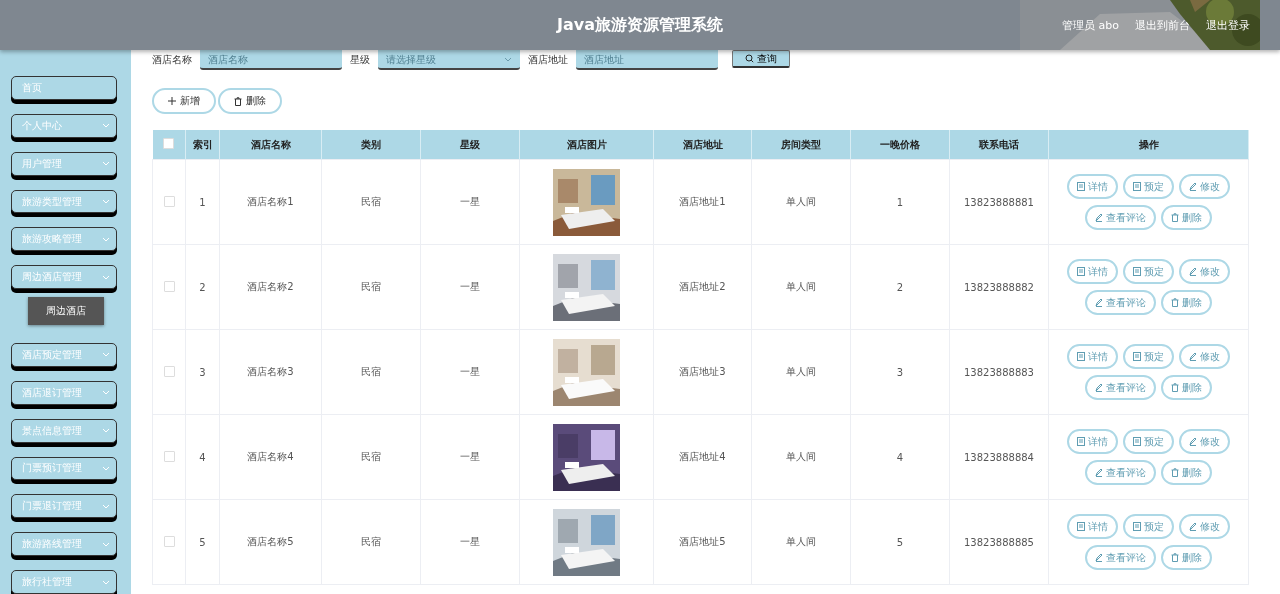  I want to click on add-button: 新增, so click(184, 101).